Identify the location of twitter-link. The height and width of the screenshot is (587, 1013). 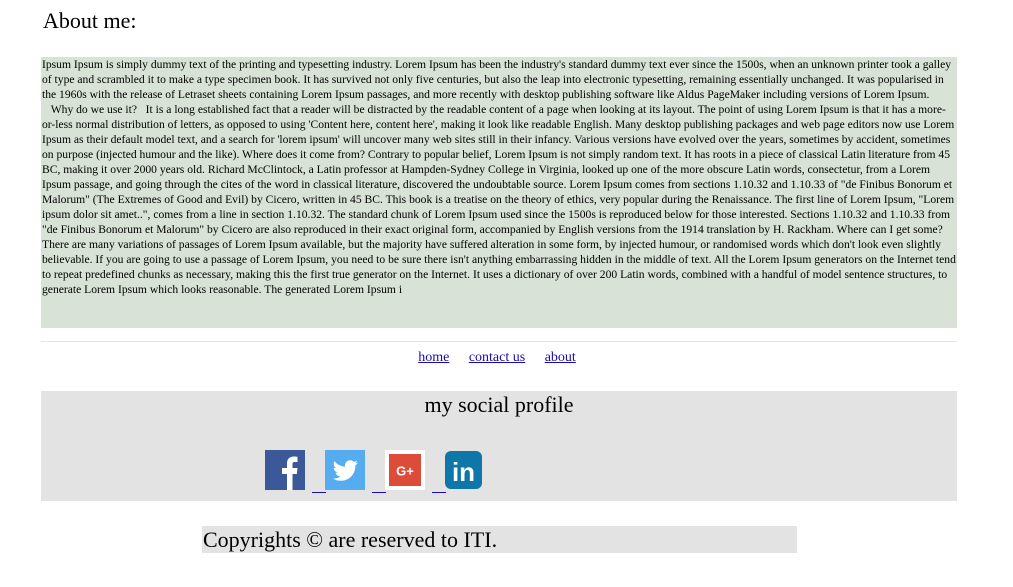
(345, 470).